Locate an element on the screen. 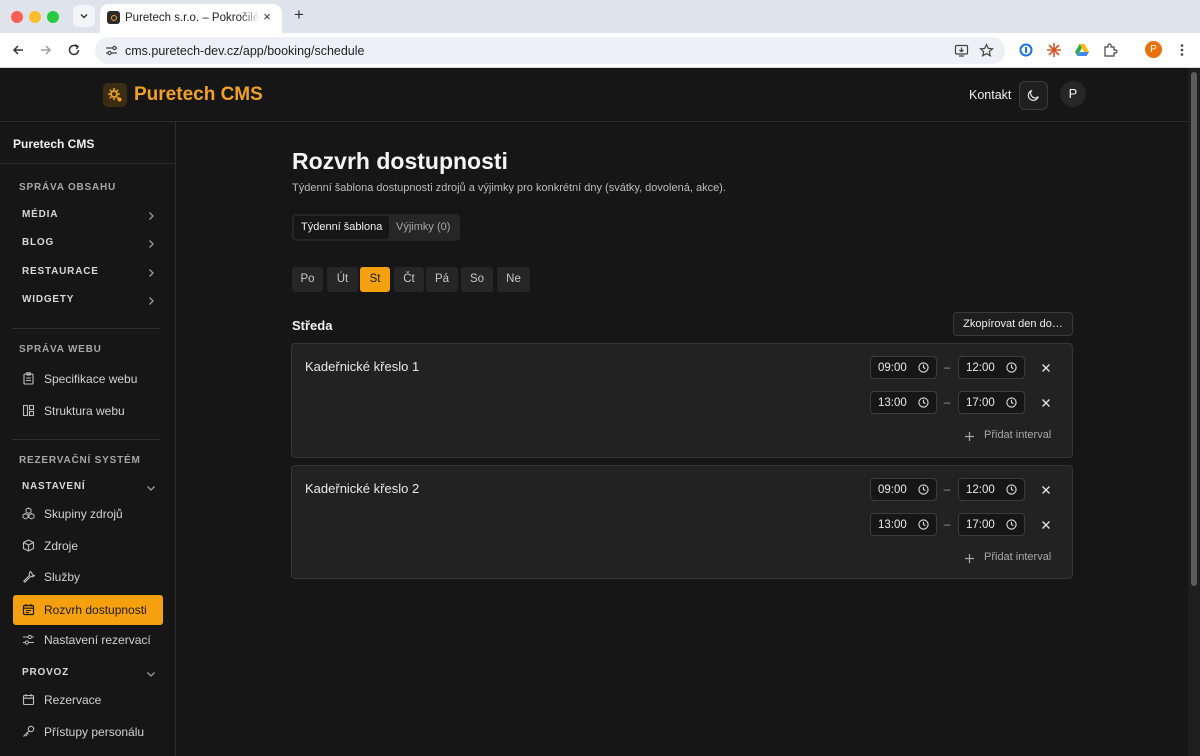  extensions-puzzle-icon is located at coordinates (1110, 50).